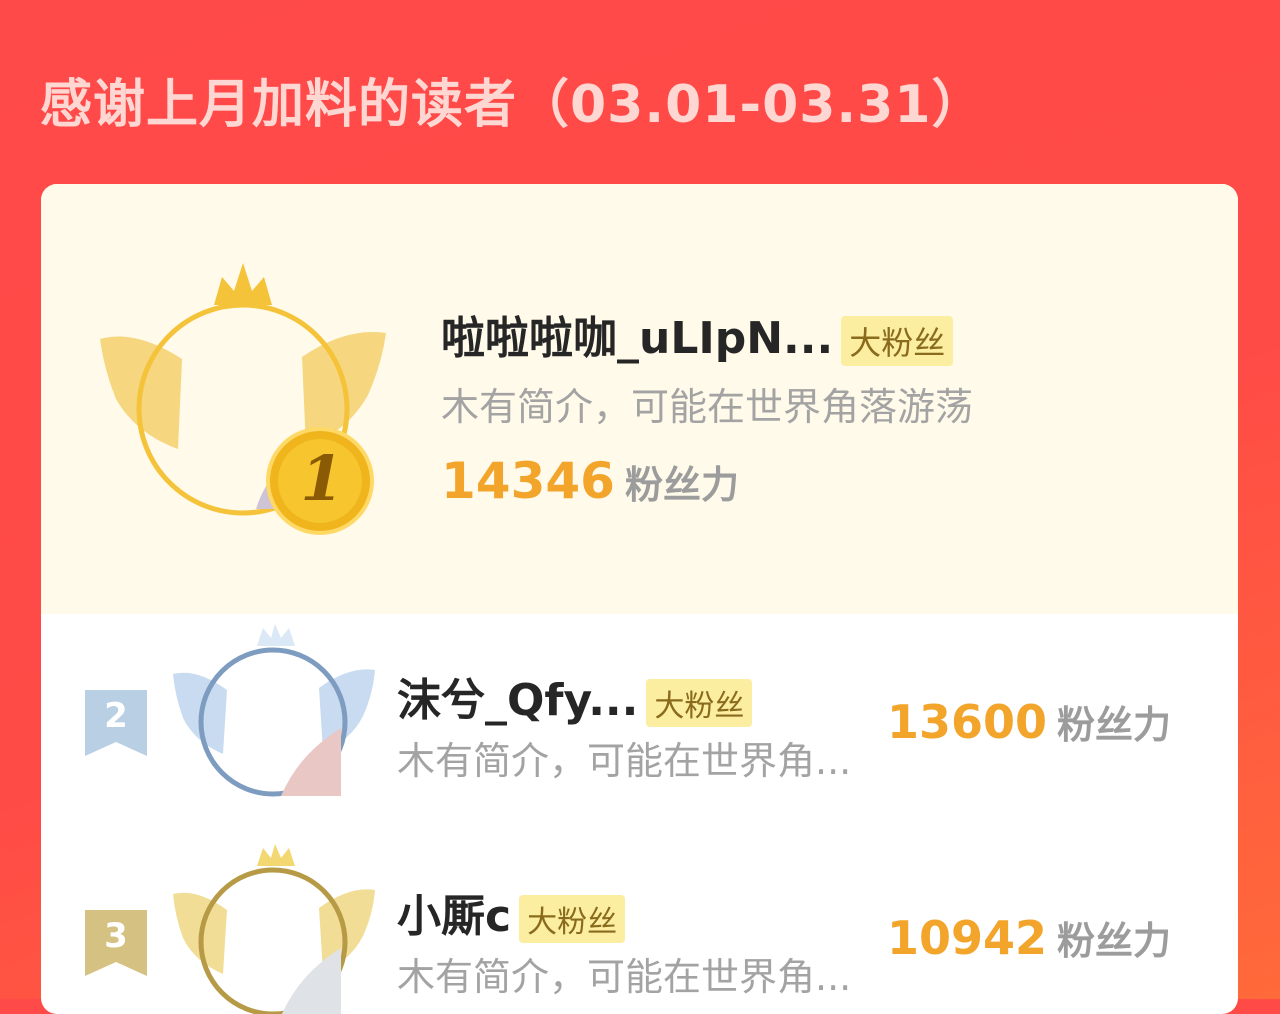  What do you see at coordinates (511, 912) in the screenshot?
I see `user-name-line: 小厮c 大粉丝` at bounding box center [511, 912].